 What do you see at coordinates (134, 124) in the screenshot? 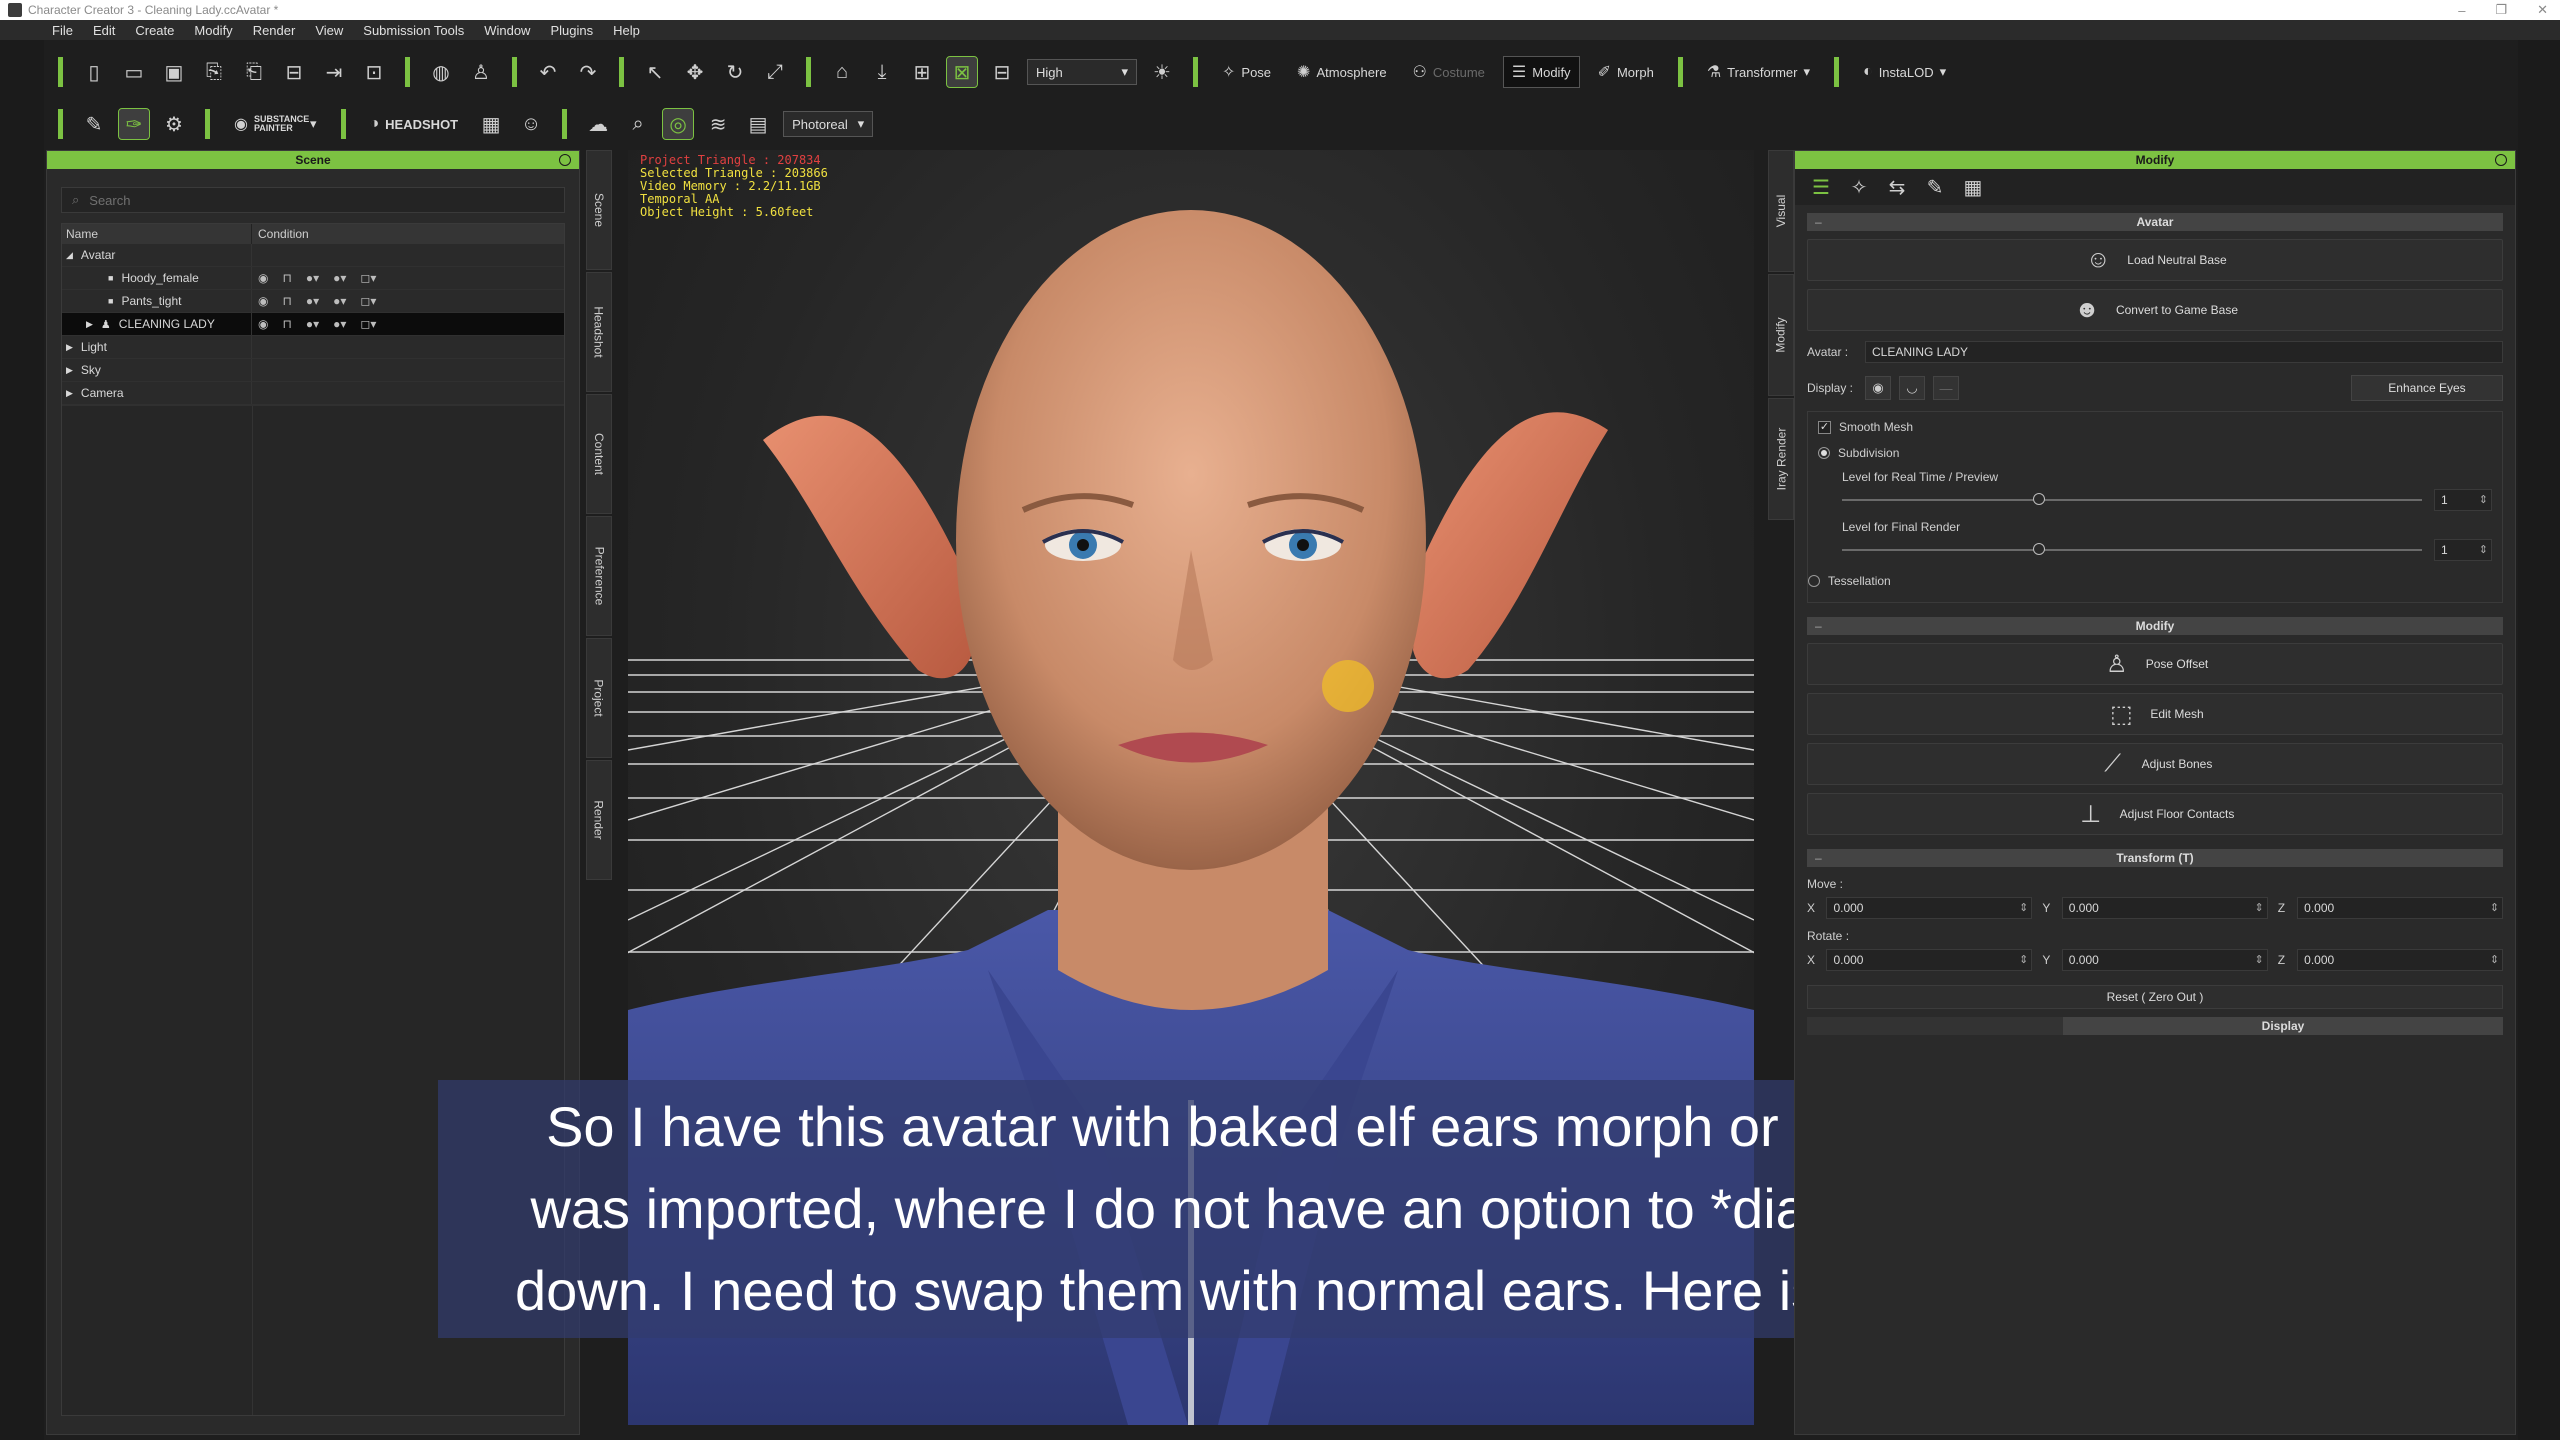
I see `edit-pose-icon: ✑` at bounding box center [134, 124].